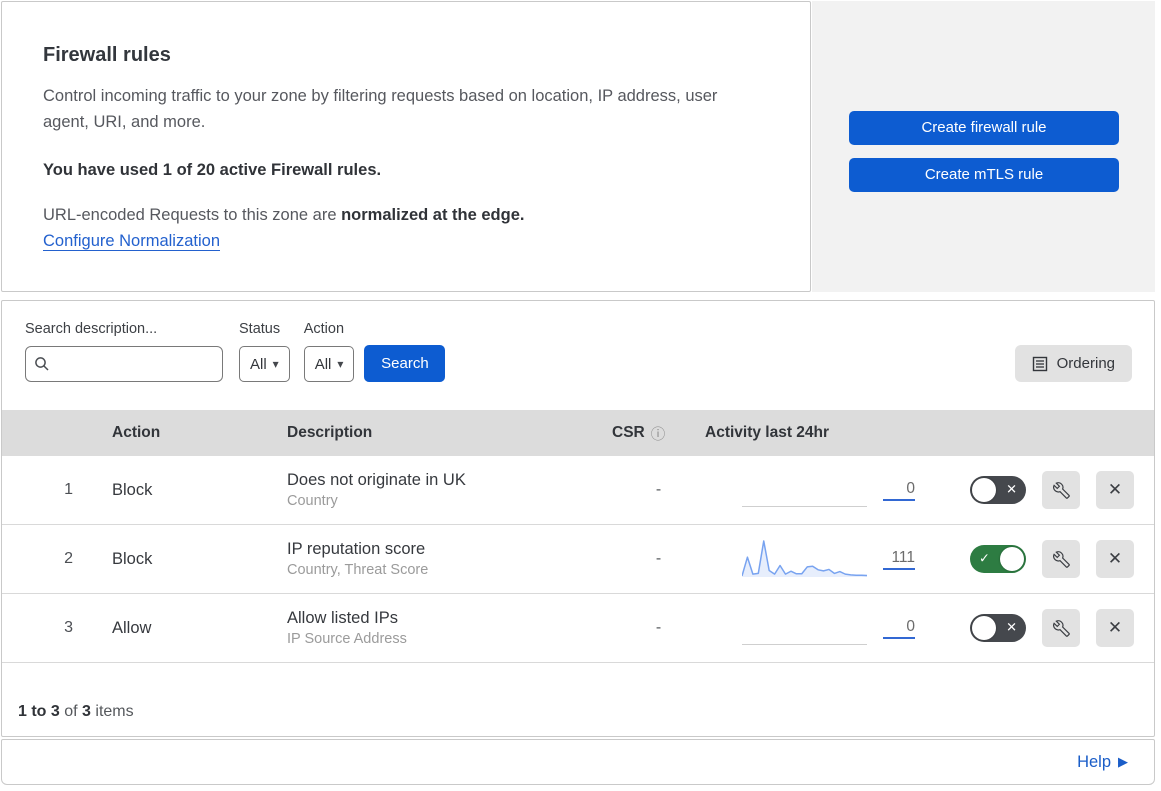  I want to click on rule-description: IP reputation score, so click(356, 549).